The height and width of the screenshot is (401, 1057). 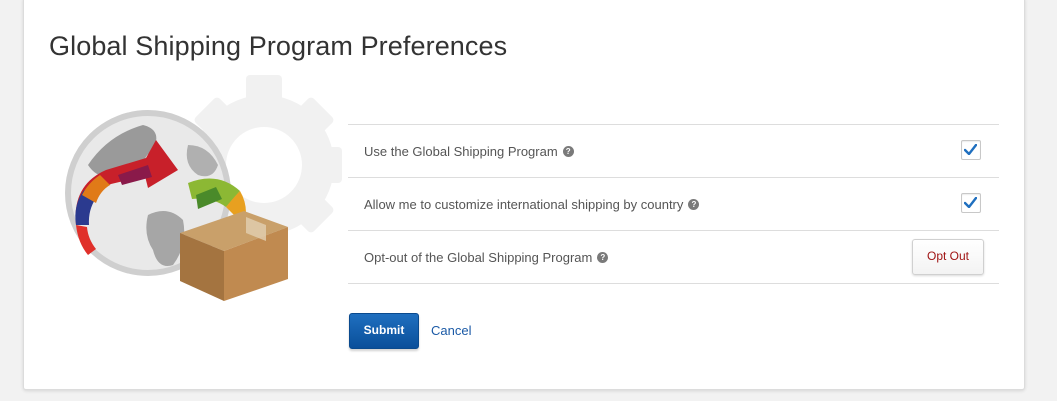 I want to click on preference-label: Use the Global Shipping Program ?, so click(x=461, y=151).